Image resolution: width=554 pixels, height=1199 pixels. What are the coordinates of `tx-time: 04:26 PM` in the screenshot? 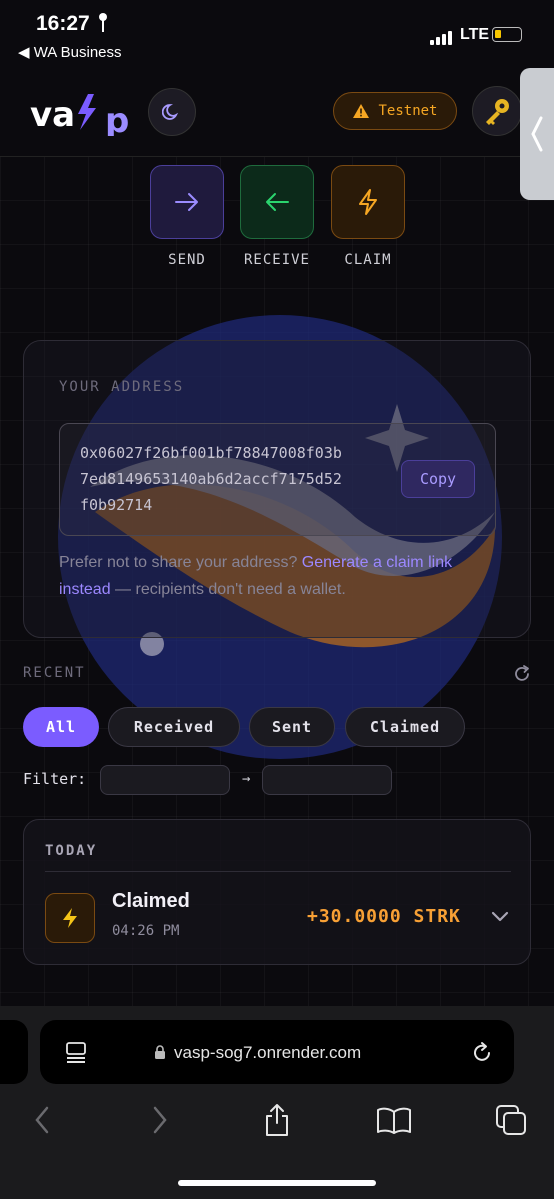 It's located at (146, 931).